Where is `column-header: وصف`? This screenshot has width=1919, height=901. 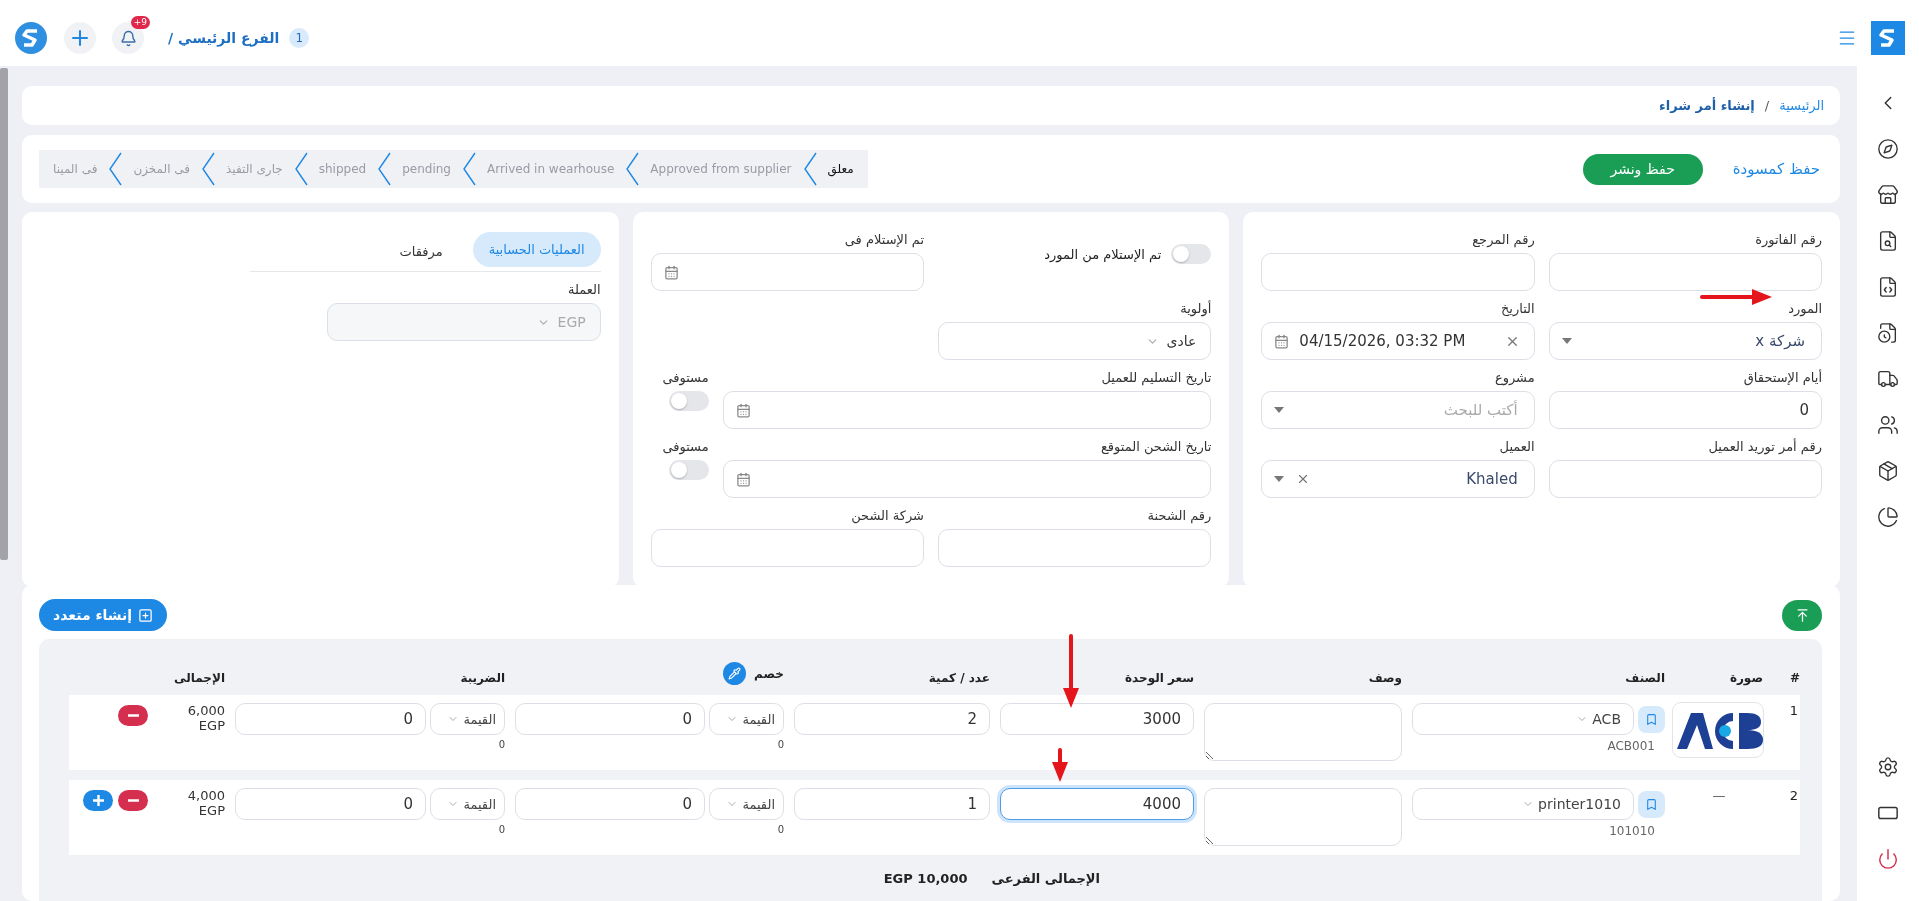 column-header: وصف is located at coordinates (1385, 678).